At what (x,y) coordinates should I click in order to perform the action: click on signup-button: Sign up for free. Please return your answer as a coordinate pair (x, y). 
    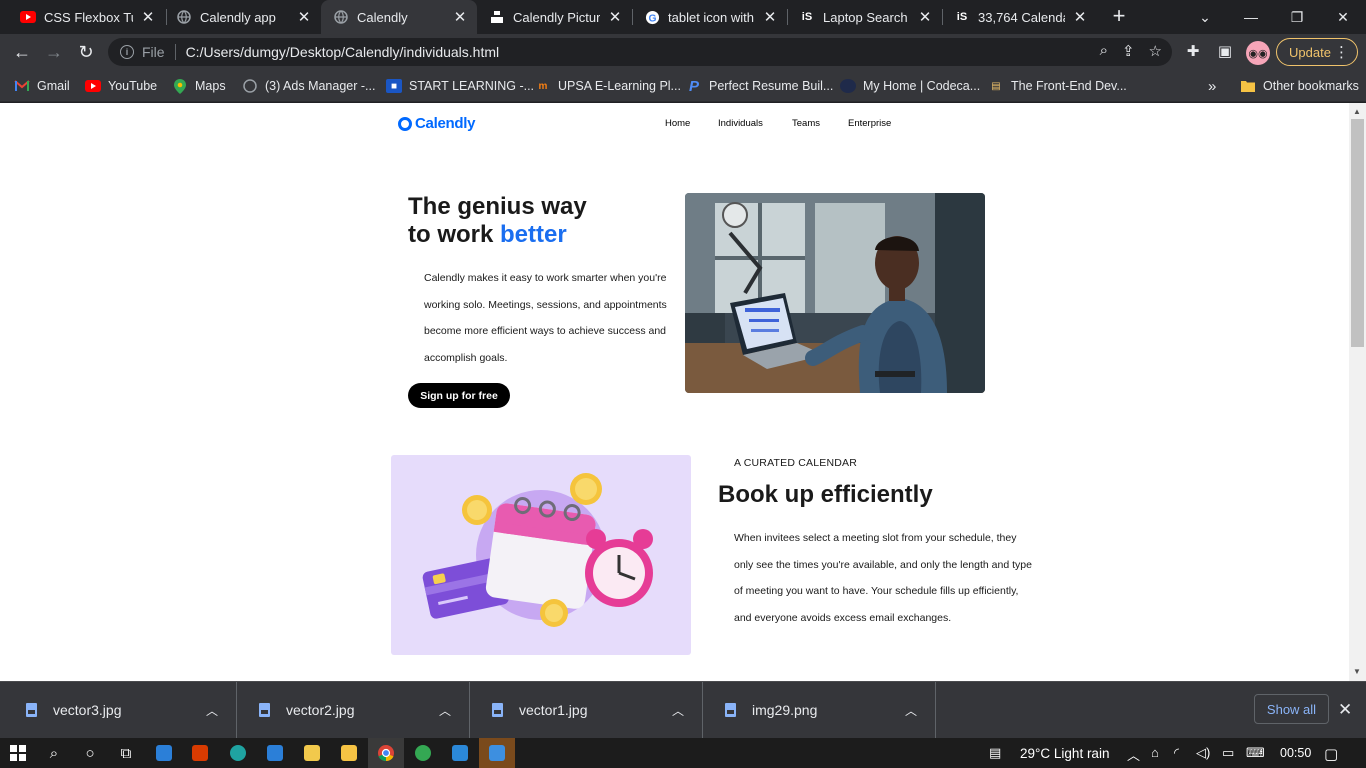
    Looking at the image, I should click on (459, 395).